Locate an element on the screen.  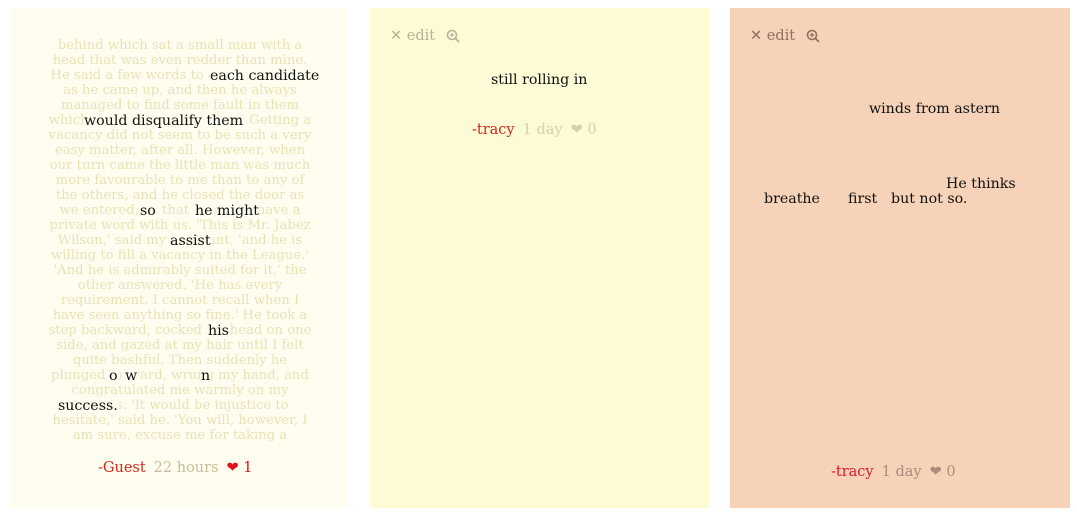
poem-word: breathe is located at coordinates (792, 199).